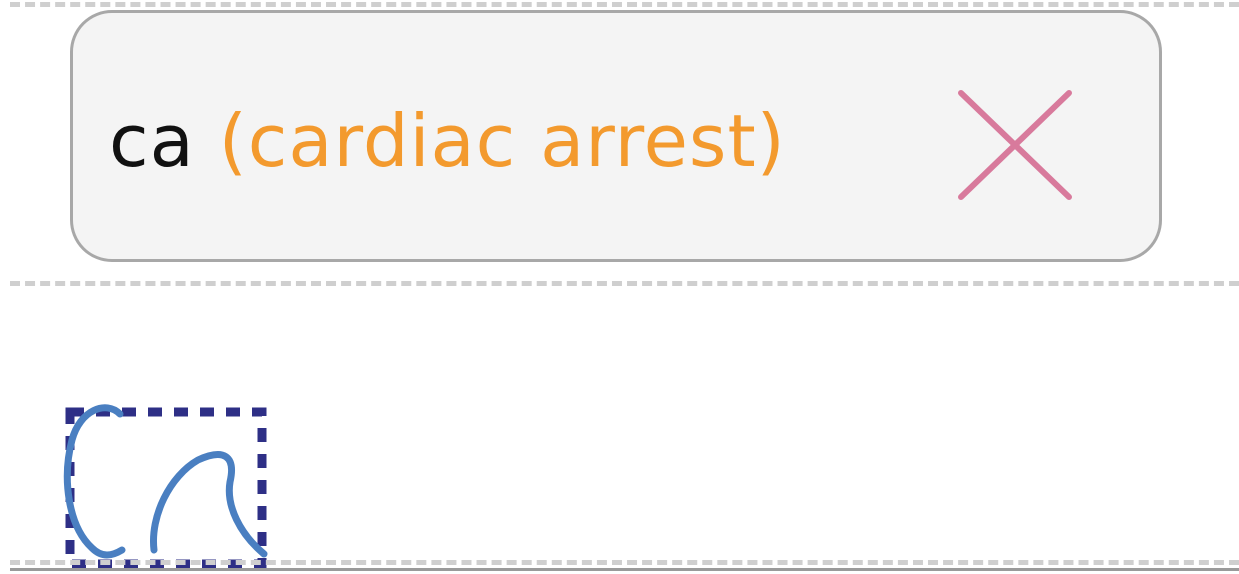  I want to click on dismiss-button, so click(1015, 147).